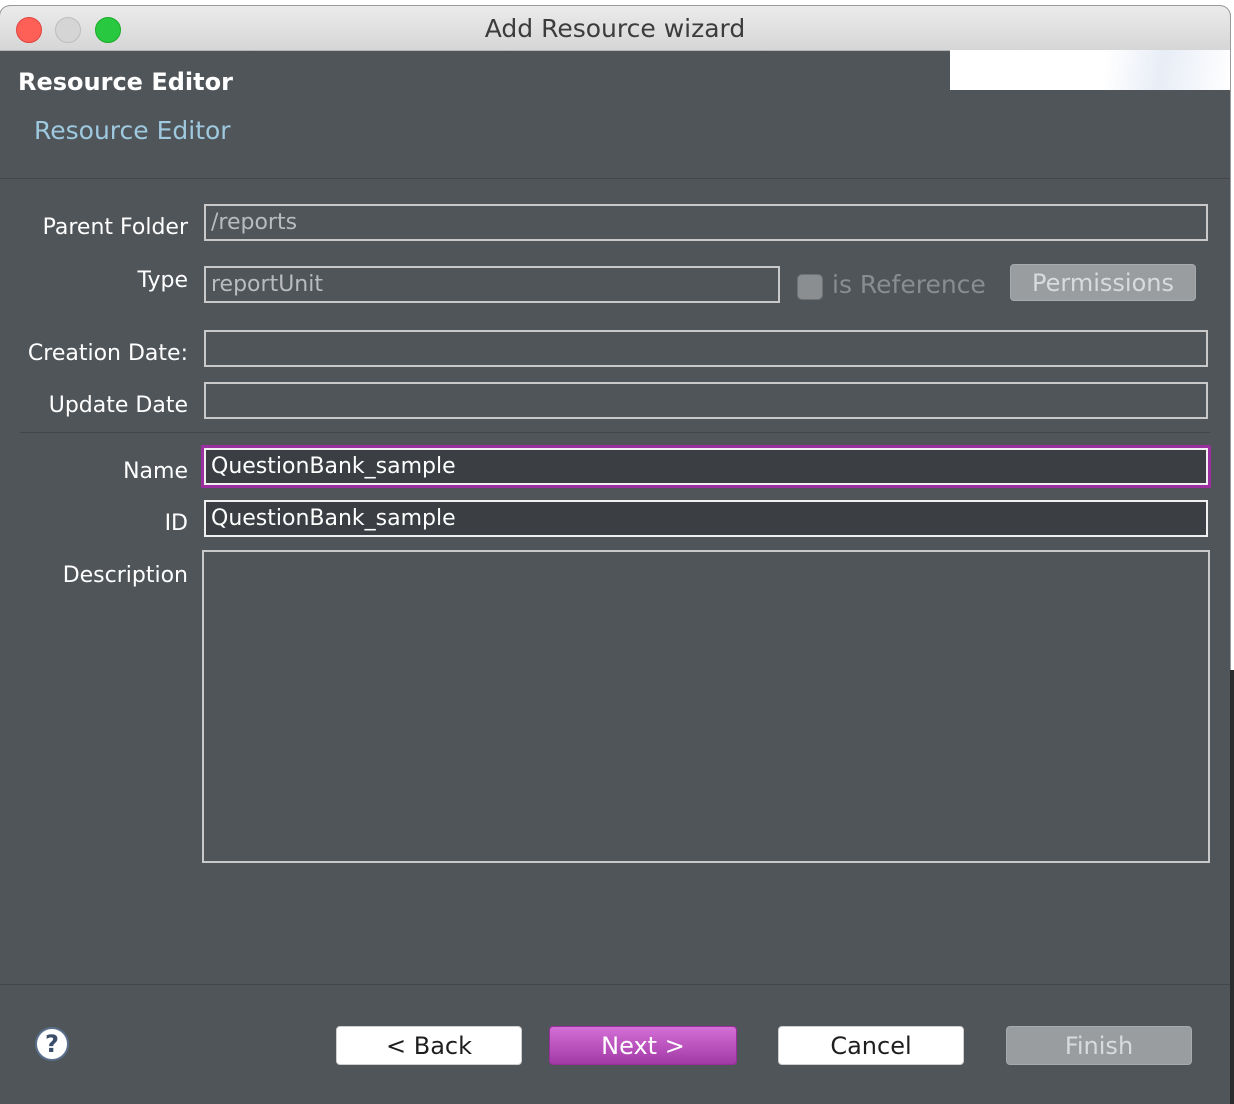 Image resolution: width=1234 pixels, height=1104 pixels. Describe the element at coordinates (1099, 1045) in the screenshot. I see `finish-button: Finish` at that location.